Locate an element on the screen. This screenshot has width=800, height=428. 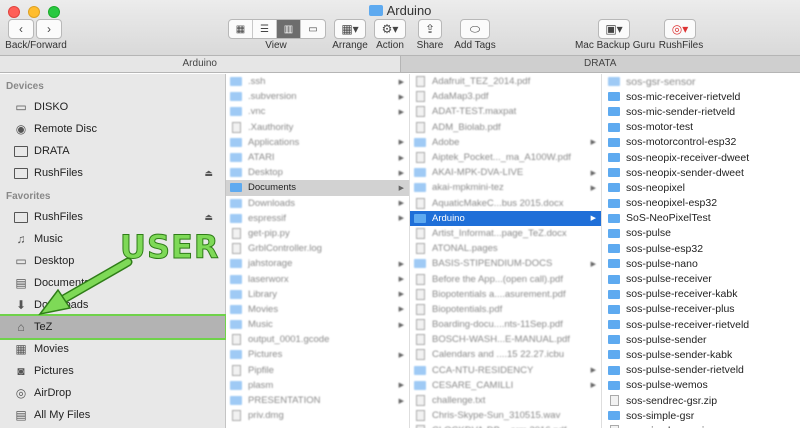
list-item: sos-pulse is located at coordinates (701, 233).